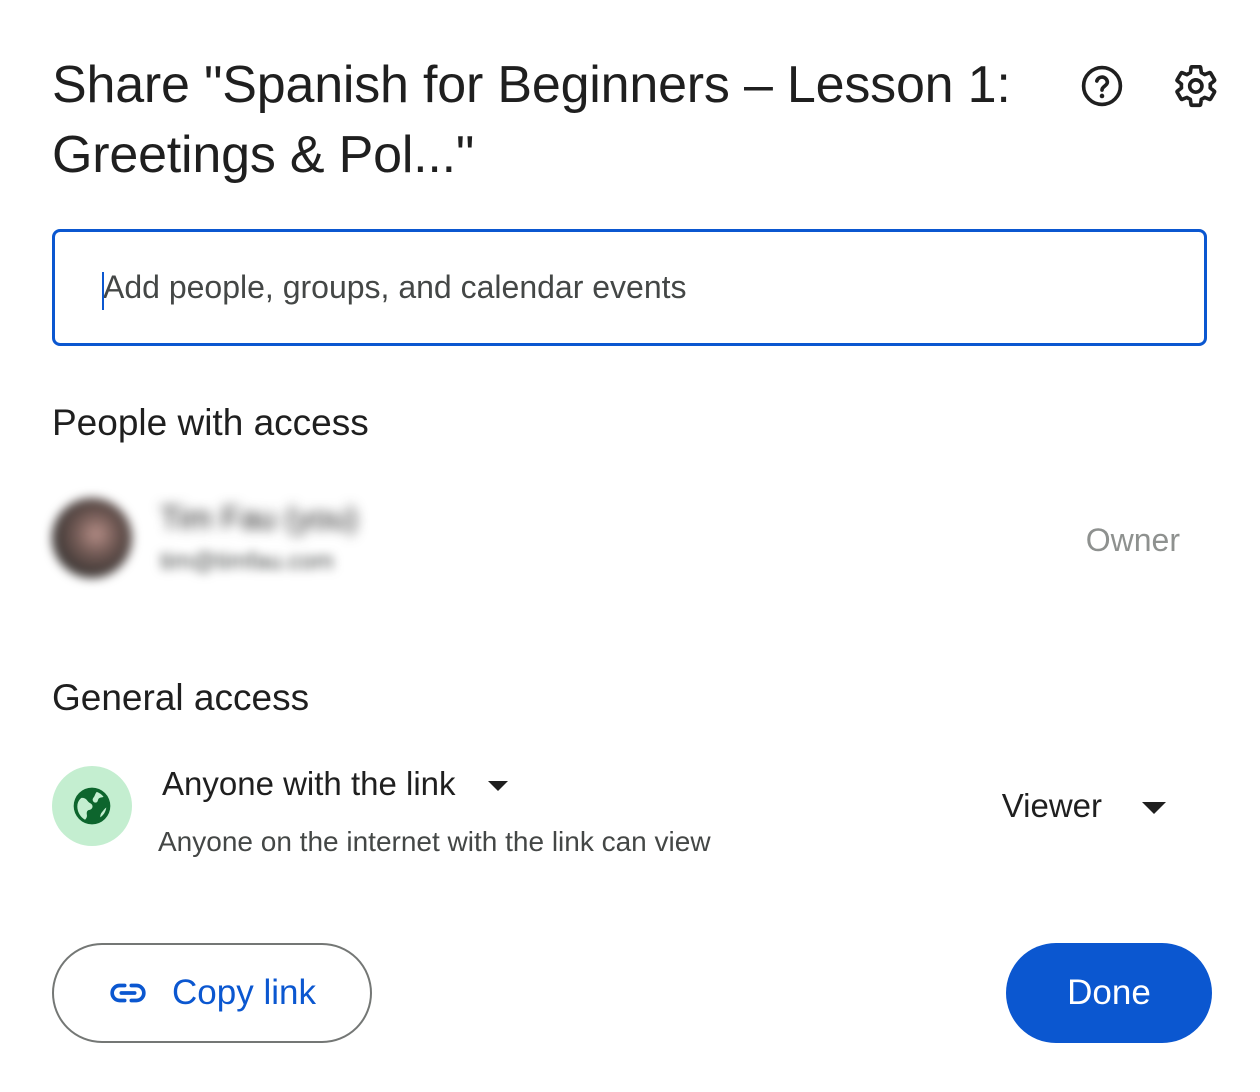 This screenshot has height=1092, width=1260. What do you see at coordinates (622, 540) in the screenshot?
I see `person-row: Tim Fau (you) tim@timfau.com Owner` at bounding box center [622, 540].